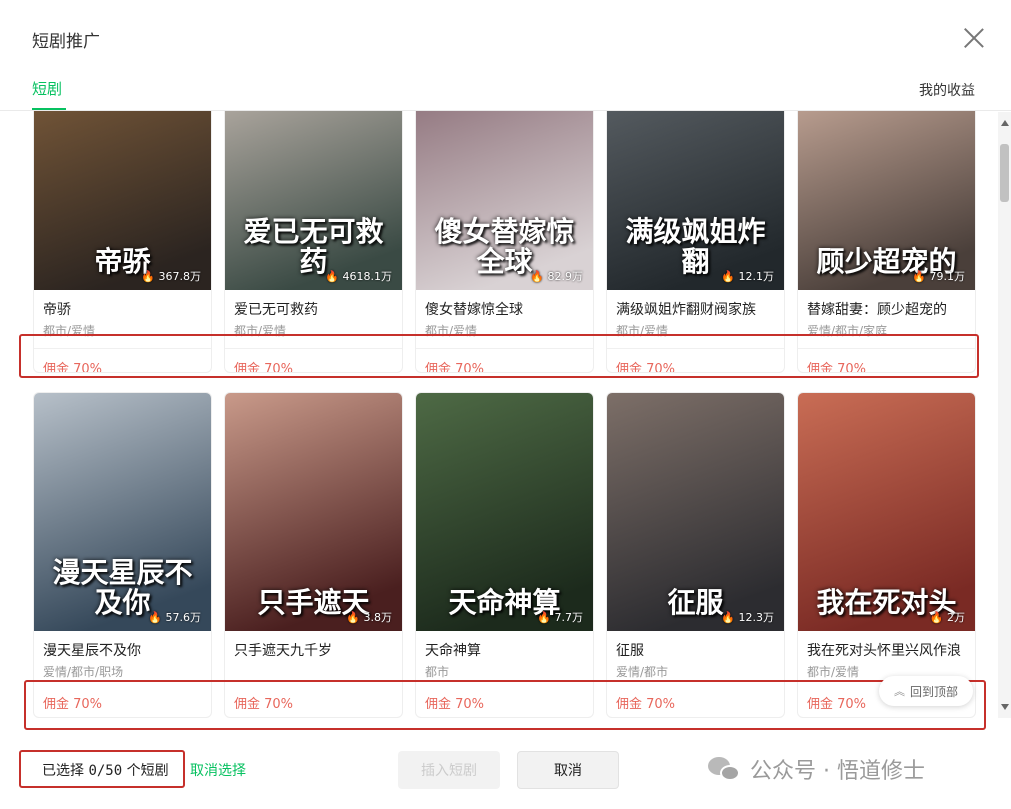 This screenshot has width=1011, height=809. Describe the element at coordinates (474, 310) in the screenshot. I see `drama-name: 傻女替嫁惊全球` at that location.